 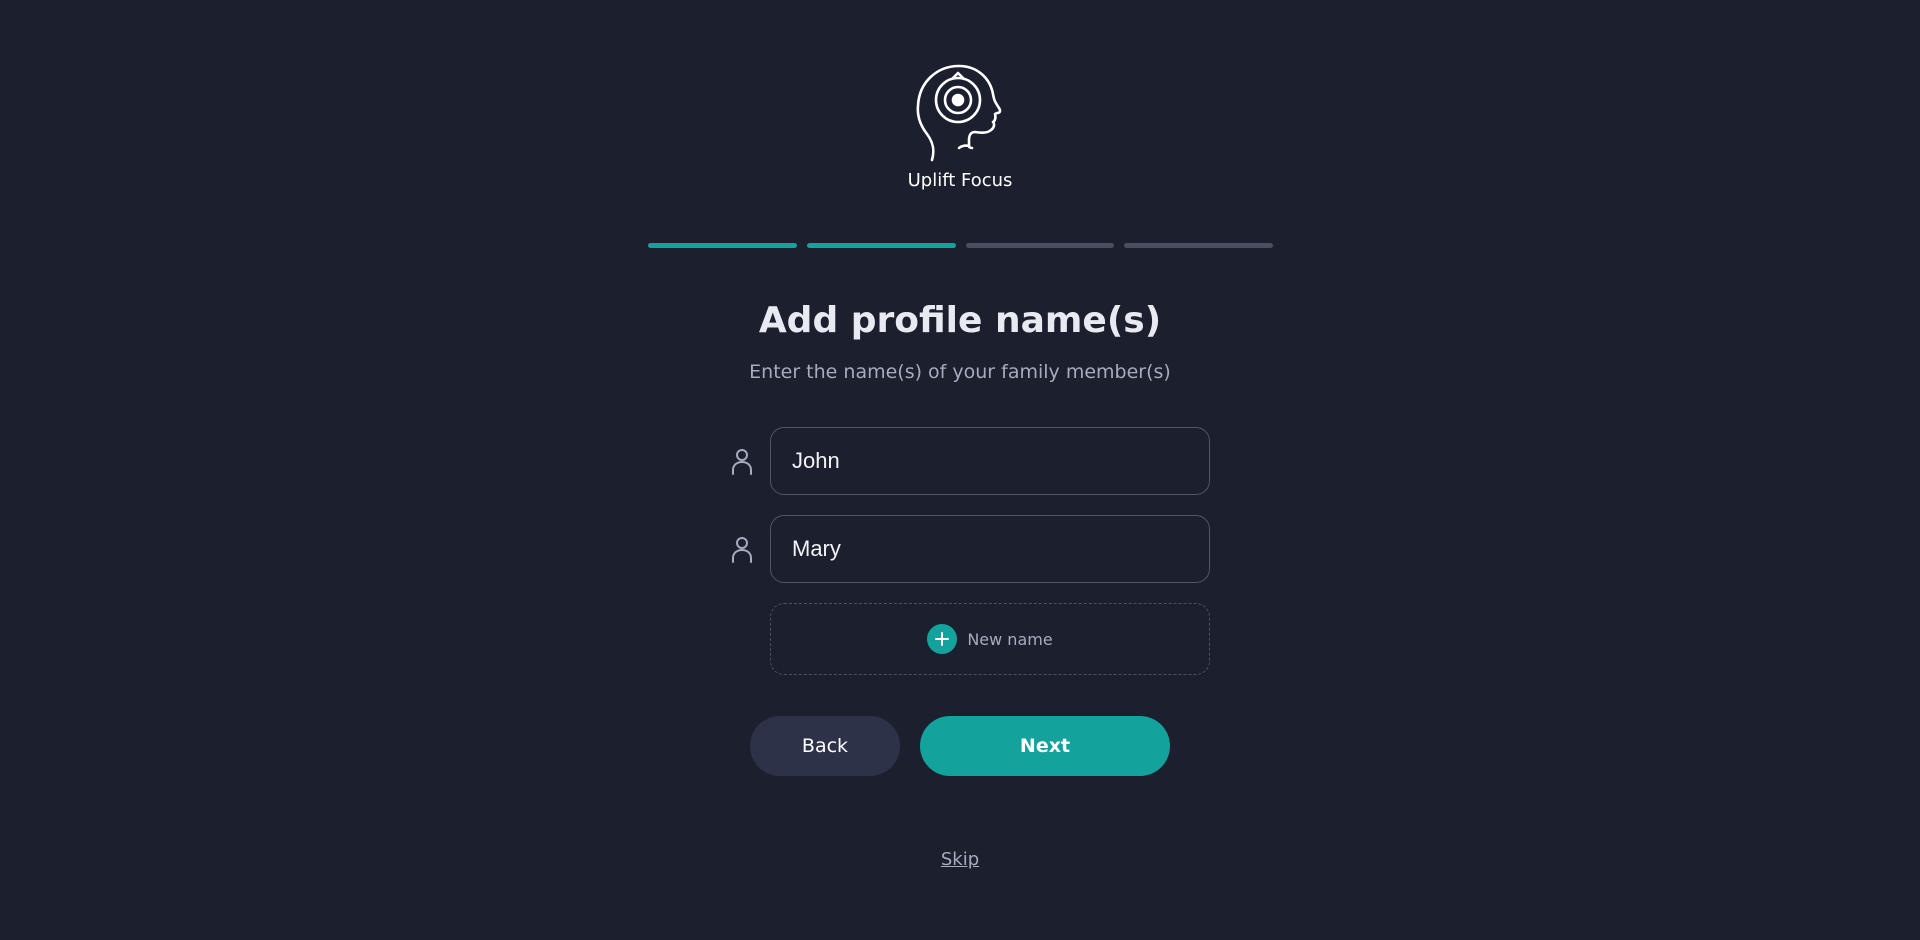 I want to click on brand-logo: Uplift Focus, so click(x=960, y=126).